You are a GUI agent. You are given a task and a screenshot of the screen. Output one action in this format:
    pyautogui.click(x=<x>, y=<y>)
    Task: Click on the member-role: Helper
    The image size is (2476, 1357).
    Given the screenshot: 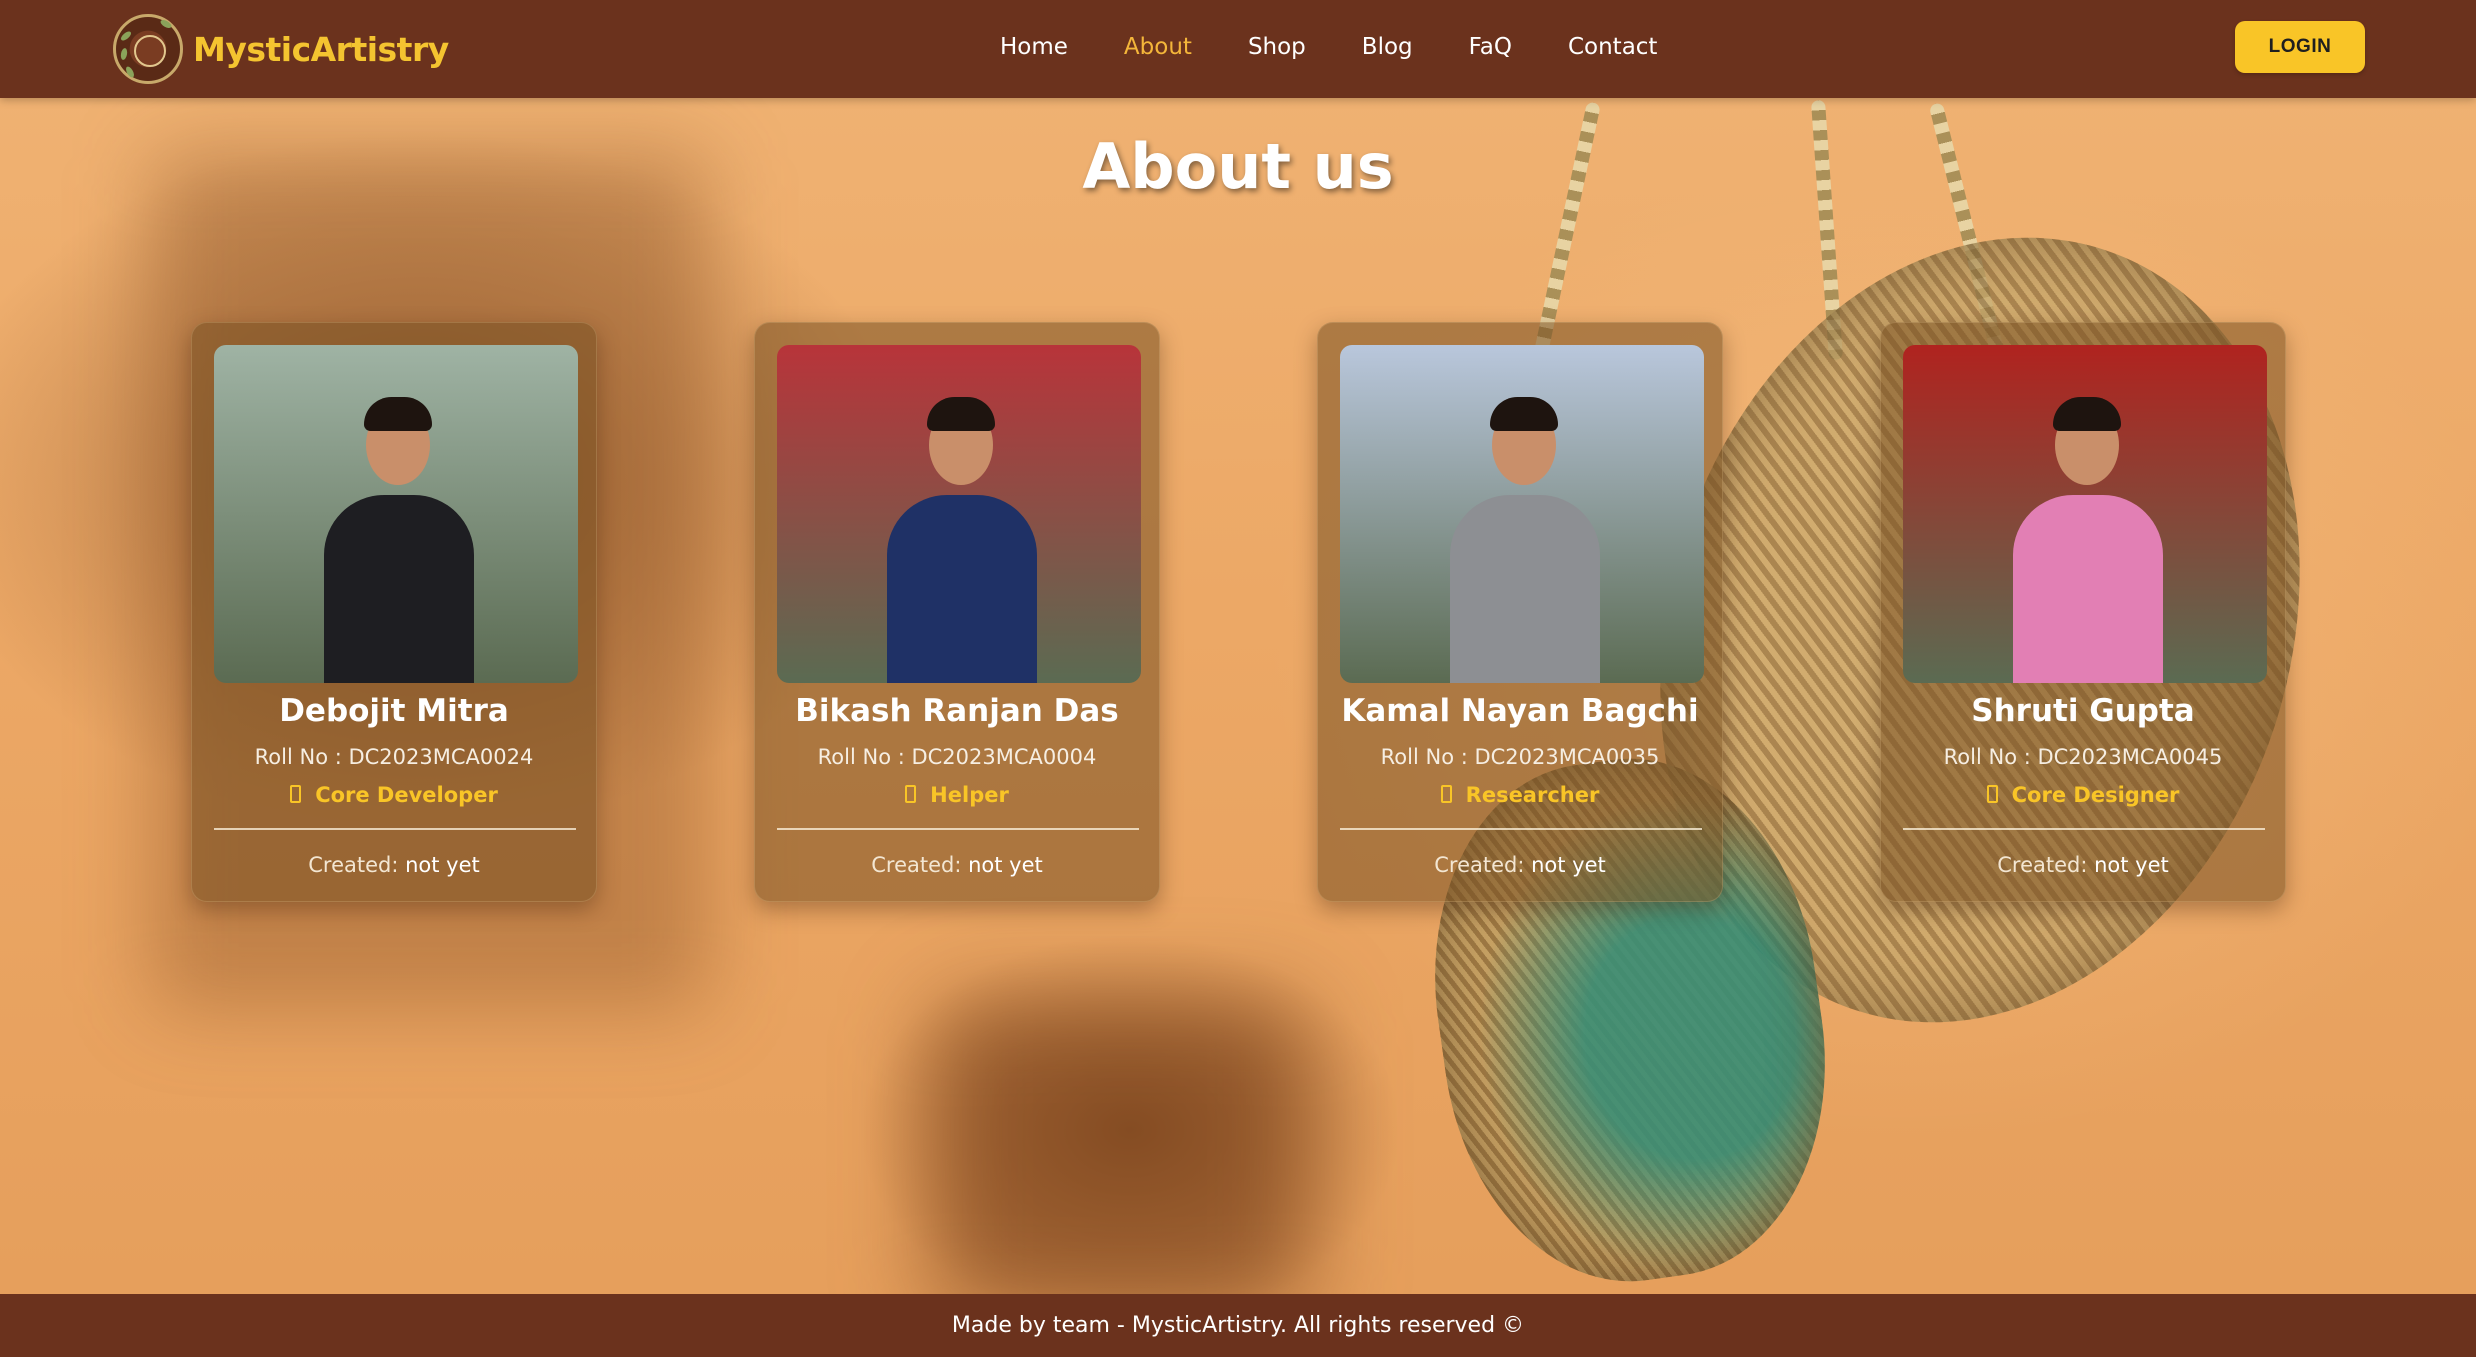 What is the action you would take?
    pyautogui.click(x=957, y=795)
    